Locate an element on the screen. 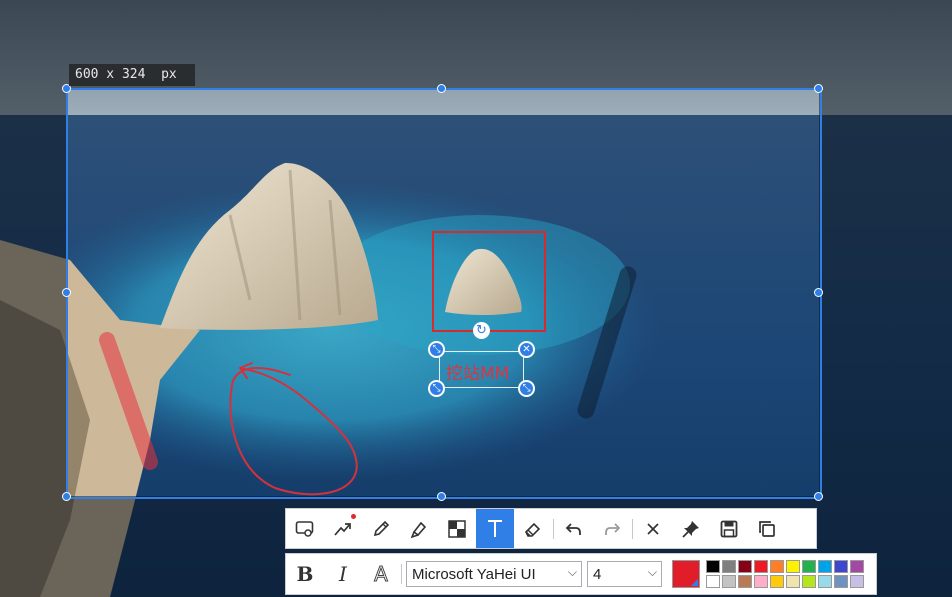 This screenshot has width=952, height=597. eraser-icon is located at coordinates (533, 529).